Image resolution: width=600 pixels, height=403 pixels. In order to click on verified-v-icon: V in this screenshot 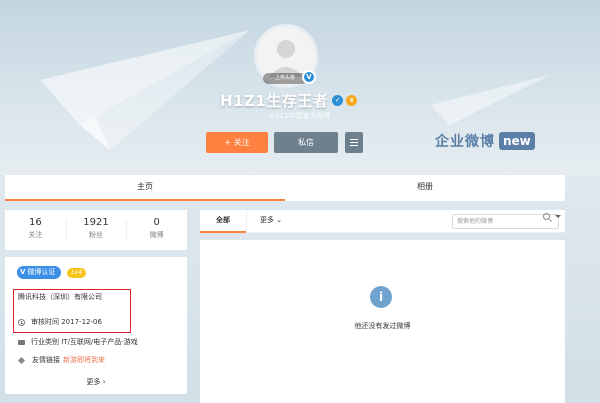, I will do `click(309, 77)`.